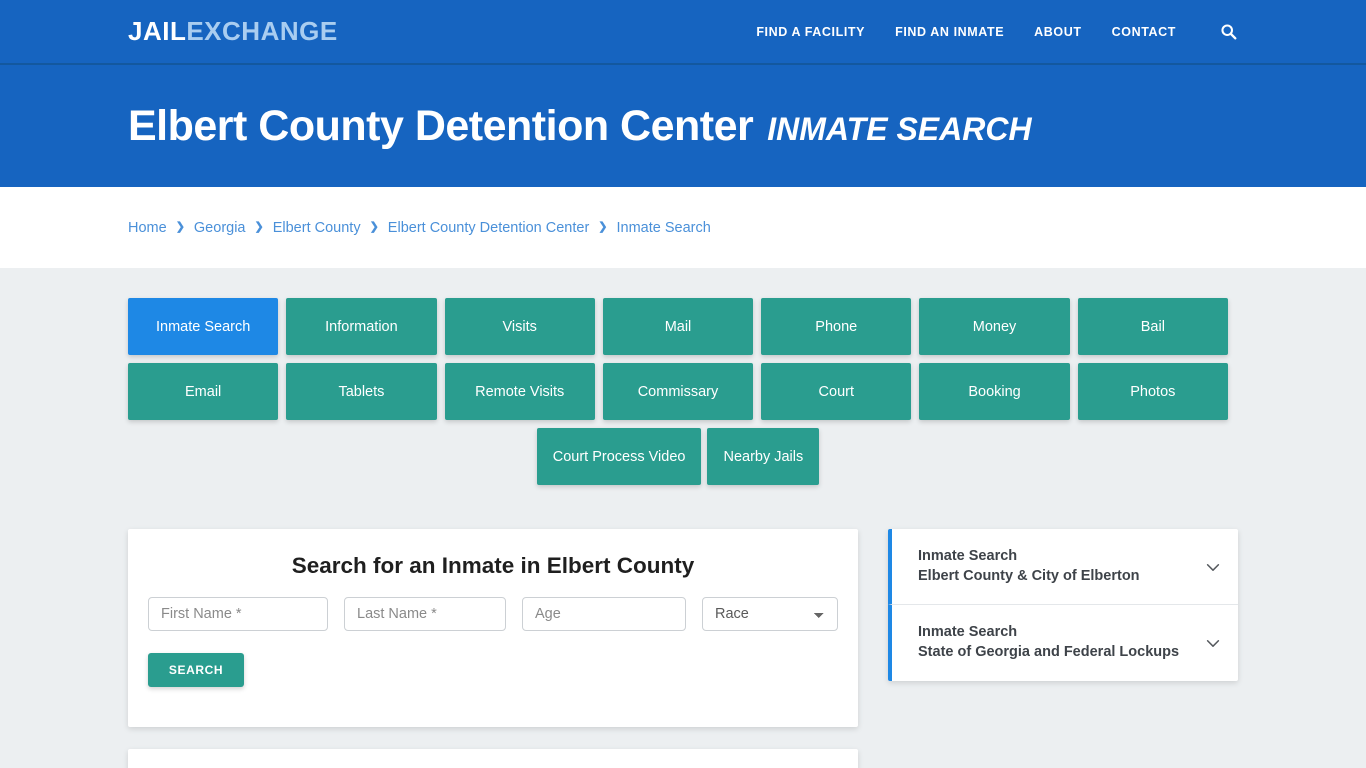  What do you see at coordinates (994, 391) in the screenshot?
I see `tab-booking: Booking` at bounding box center [994, 391].